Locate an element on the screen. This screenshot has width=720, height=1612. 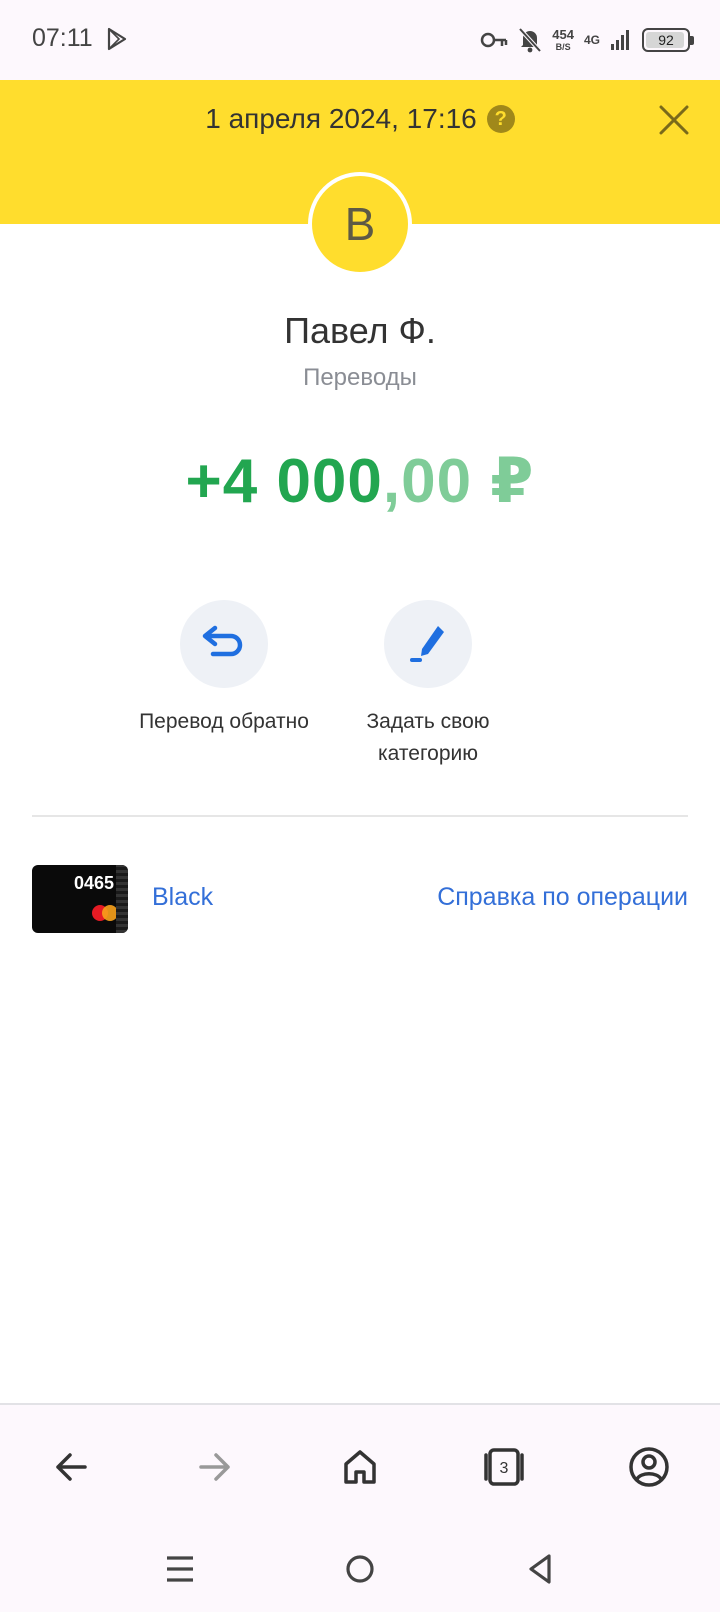
profile-icon is located at coordinates (649, 1467).